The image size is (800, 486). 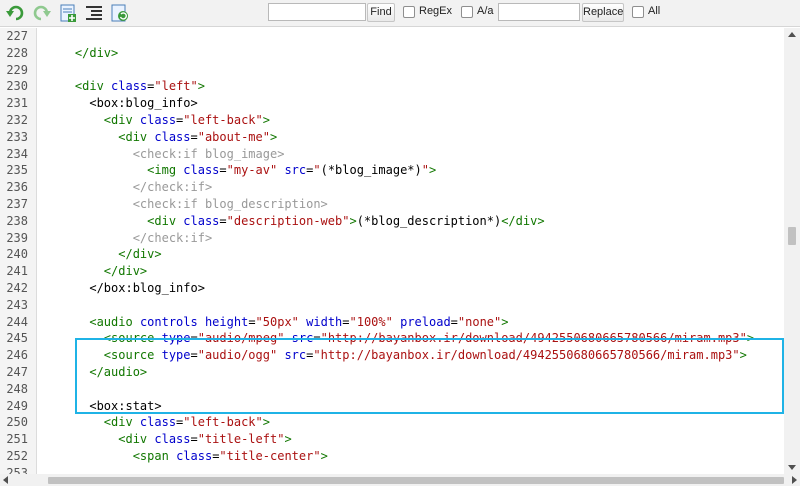 What do you see at coordinates (467, 12) in the screenshot?
I see `match-case-checkbox` at bounding box center [467, 12].